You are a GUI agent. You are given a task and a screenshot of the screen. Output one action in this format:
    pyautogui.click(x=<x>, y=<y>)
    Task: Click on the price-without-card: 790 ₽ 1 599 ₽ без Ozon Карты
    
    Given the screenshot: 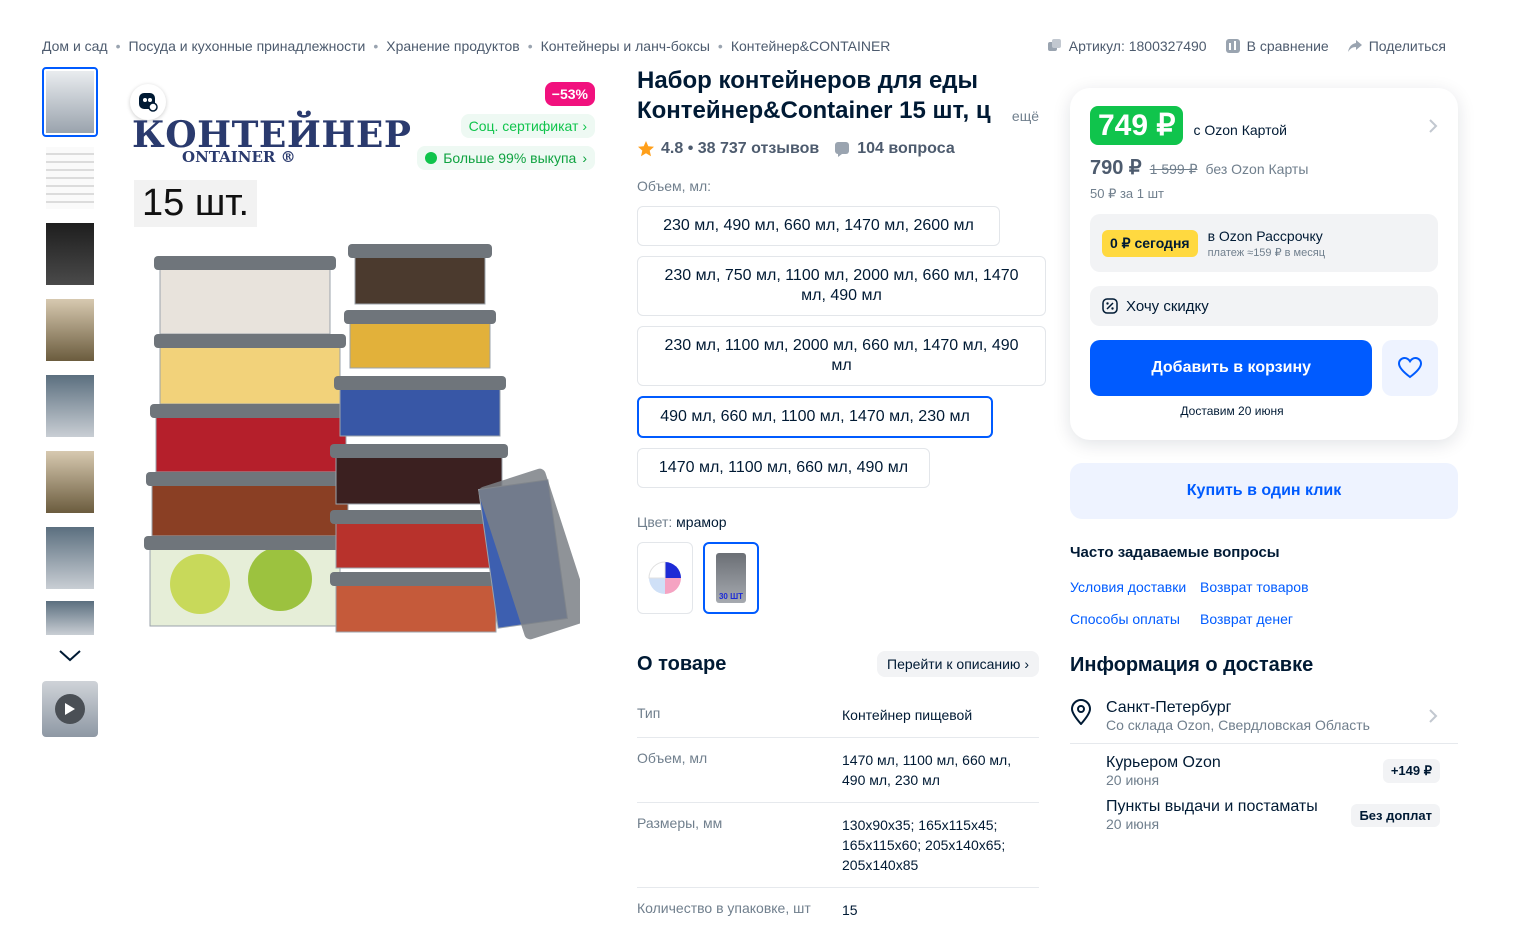 What is the action you would take?
    pyautogui.click(x=1264, y=167)
    